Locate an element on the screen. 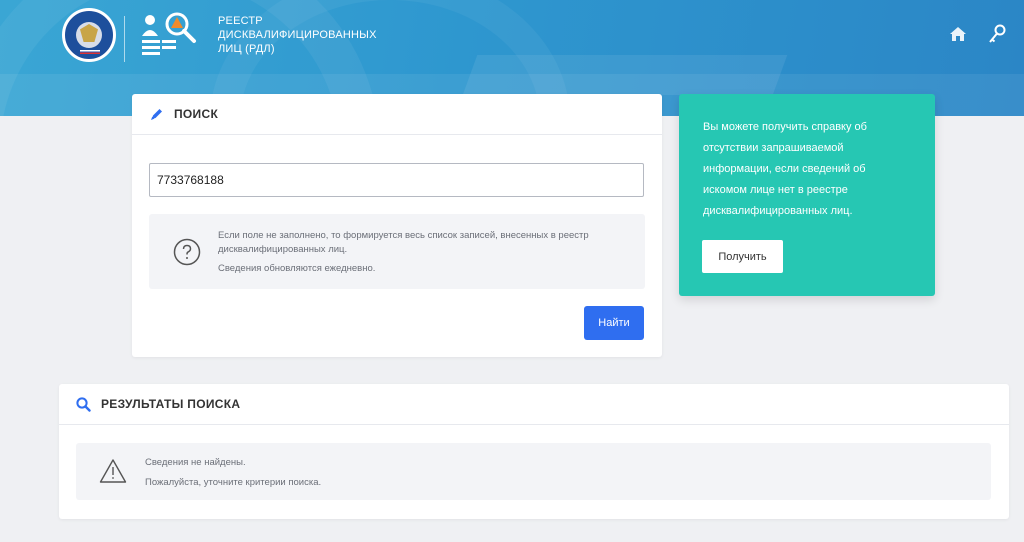  find-button: Найти is located at coordinates (614, 323).